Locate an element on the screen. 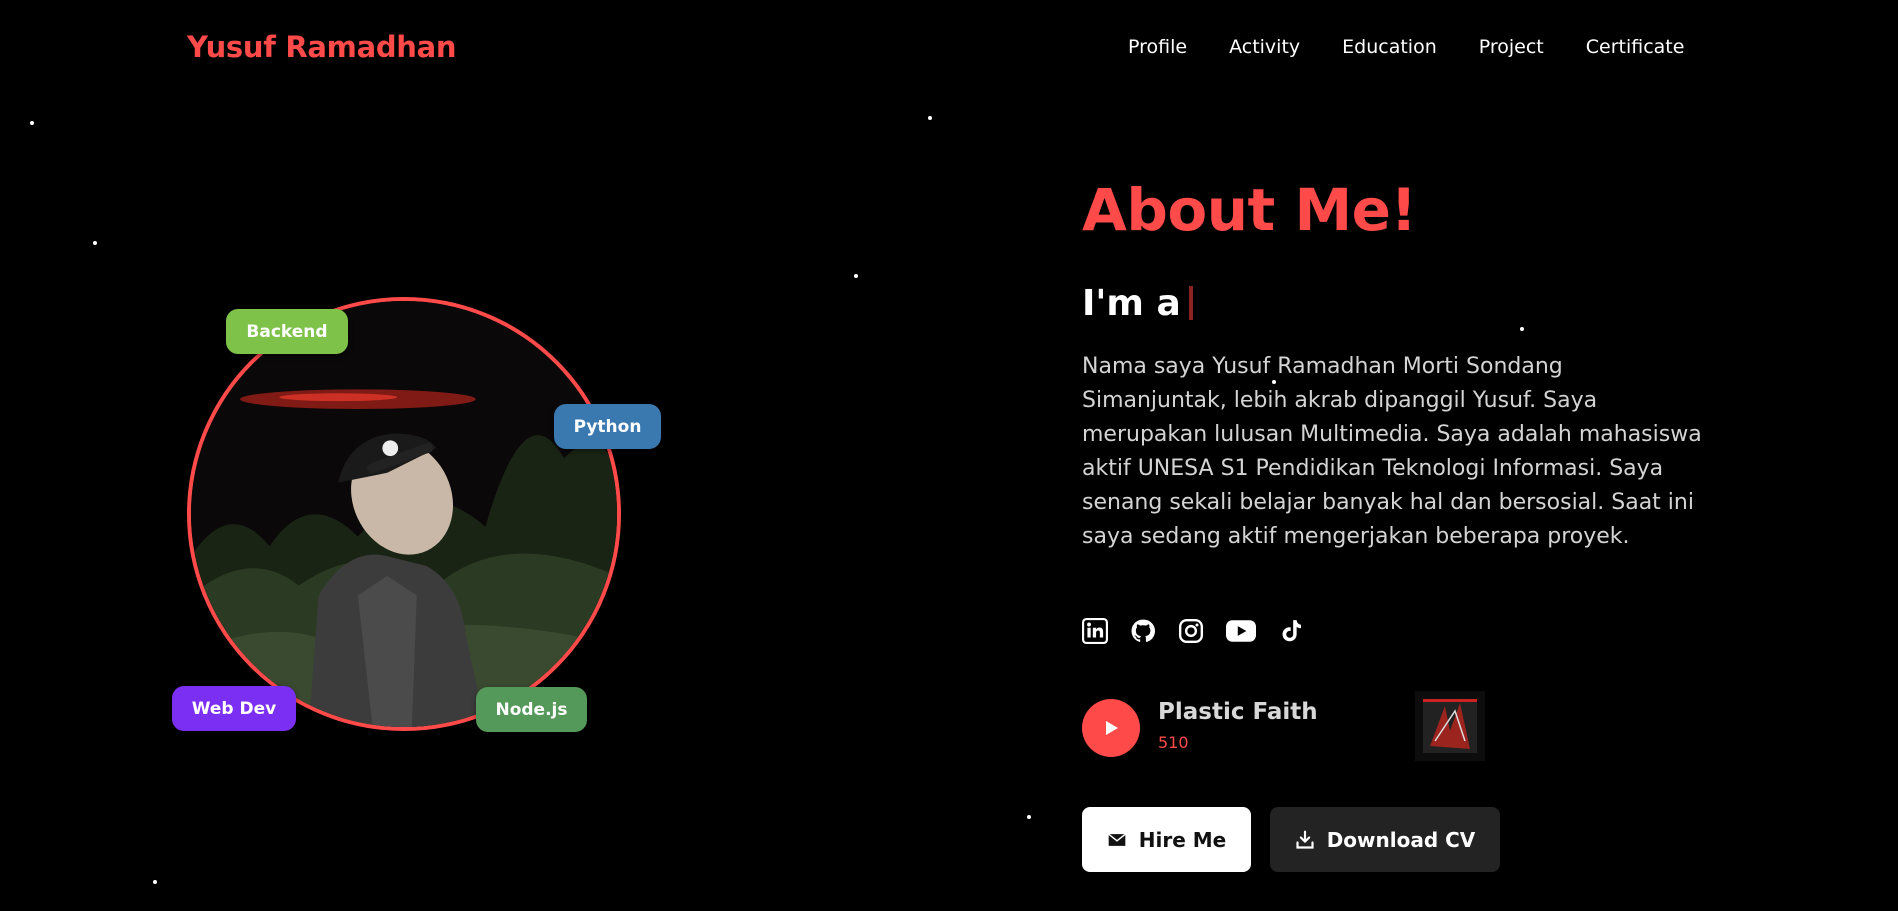 The width and height of the screenshot is (1898, 911). instagram-icon is located at coordinates (1191, 631).